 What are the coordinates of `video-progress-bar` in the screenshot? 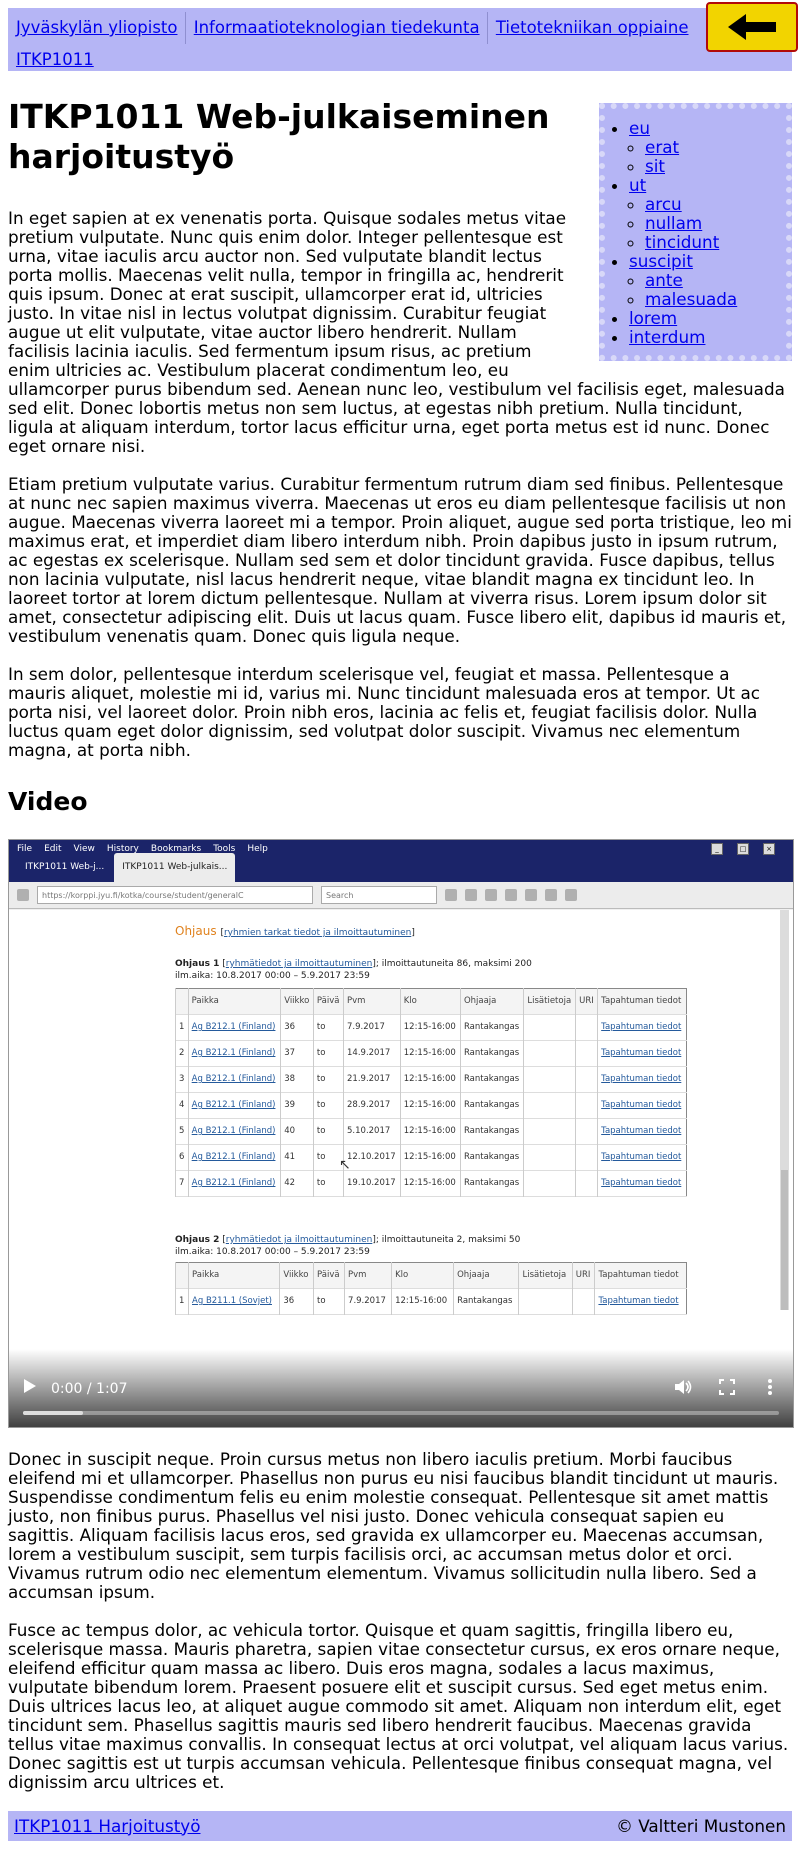 It's located at (401, 1413).